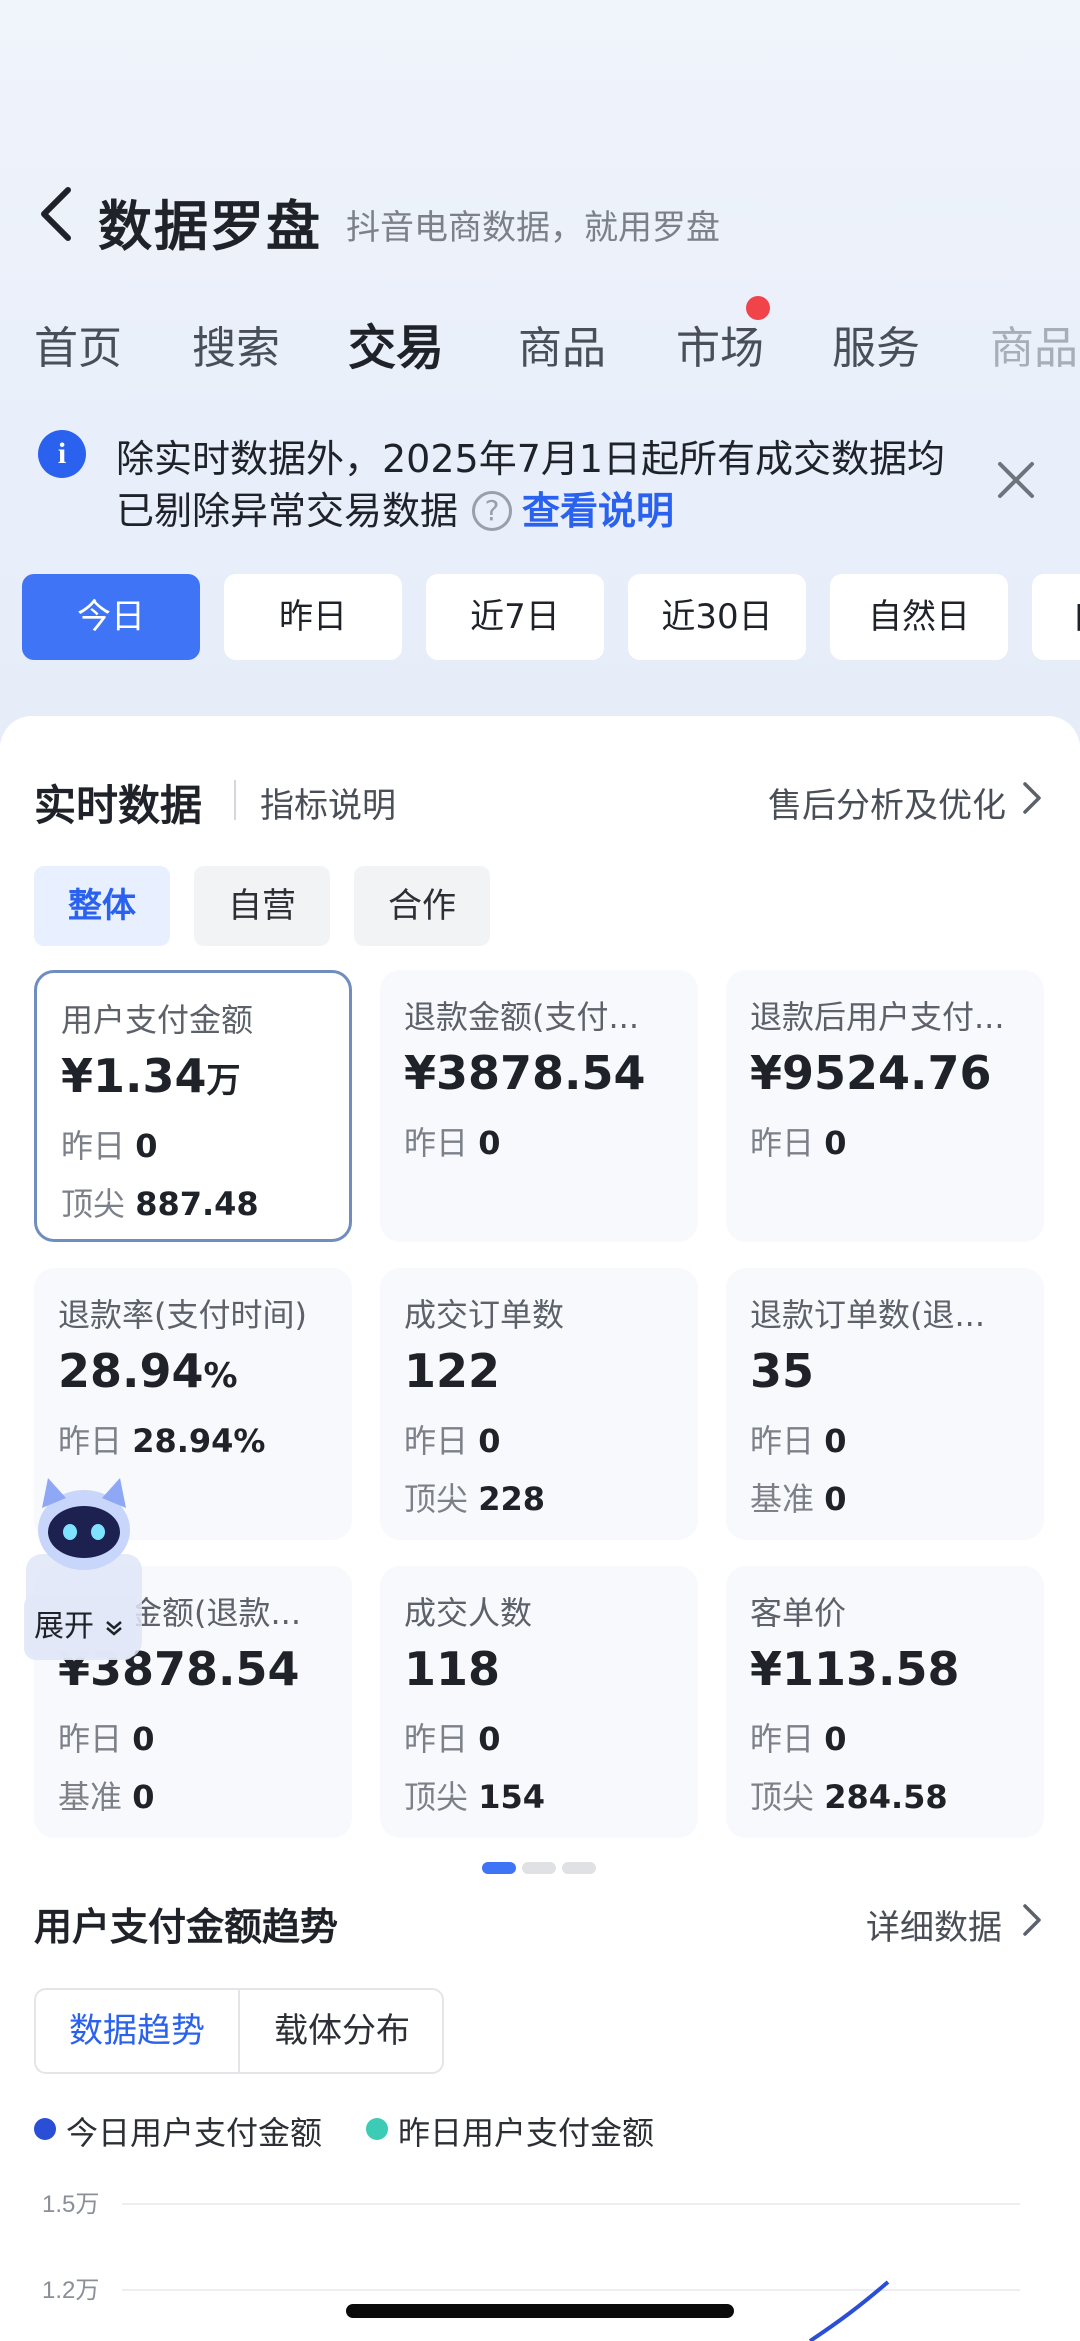  Describe the element at coordinates (148, 1371) in the screenshot. I see `metric-value: 28.94%` at that location.